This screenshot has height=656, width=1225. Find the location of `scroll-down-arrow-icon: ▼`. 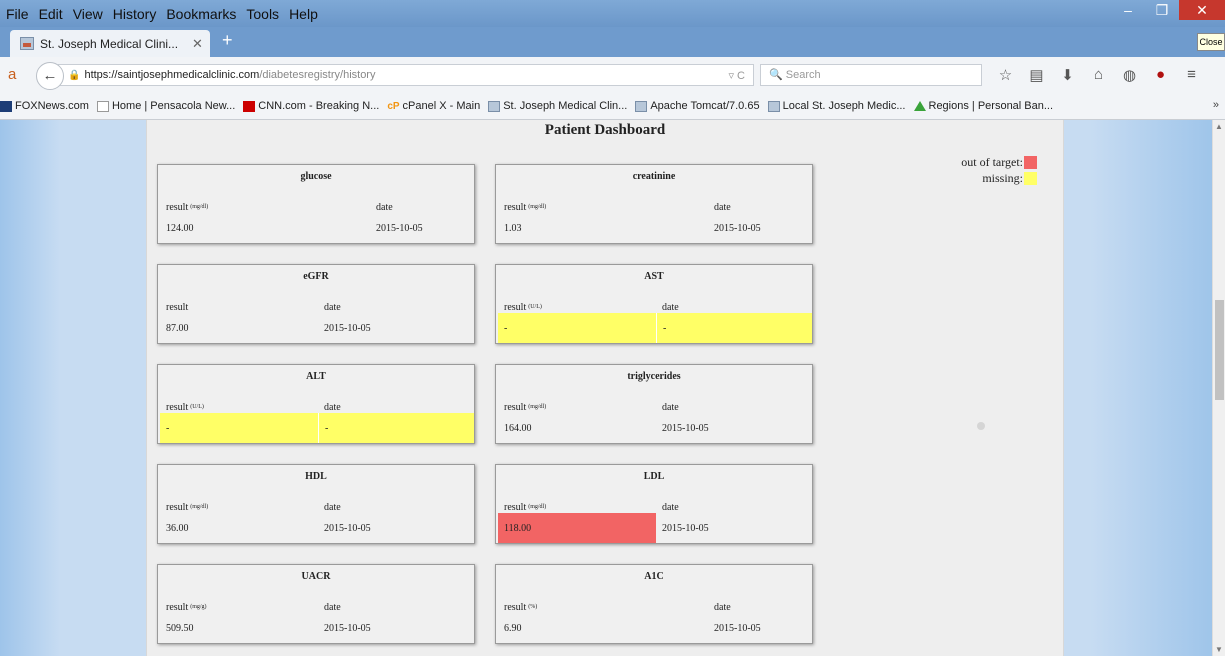

scroll-down-arrow-icon: ▼ is located at coordinates (1219, 649).